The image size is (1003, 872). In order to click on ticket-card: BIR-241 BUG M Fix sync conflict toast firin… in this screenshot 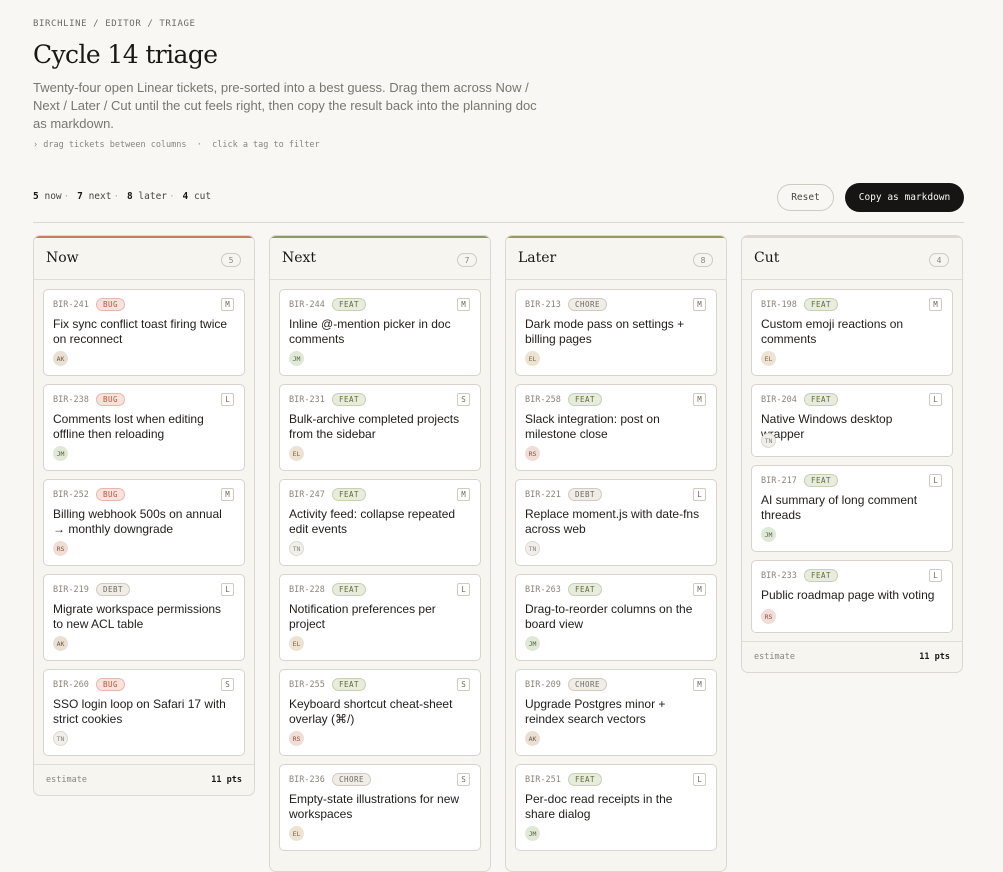, I will do `click(144, 332)`.